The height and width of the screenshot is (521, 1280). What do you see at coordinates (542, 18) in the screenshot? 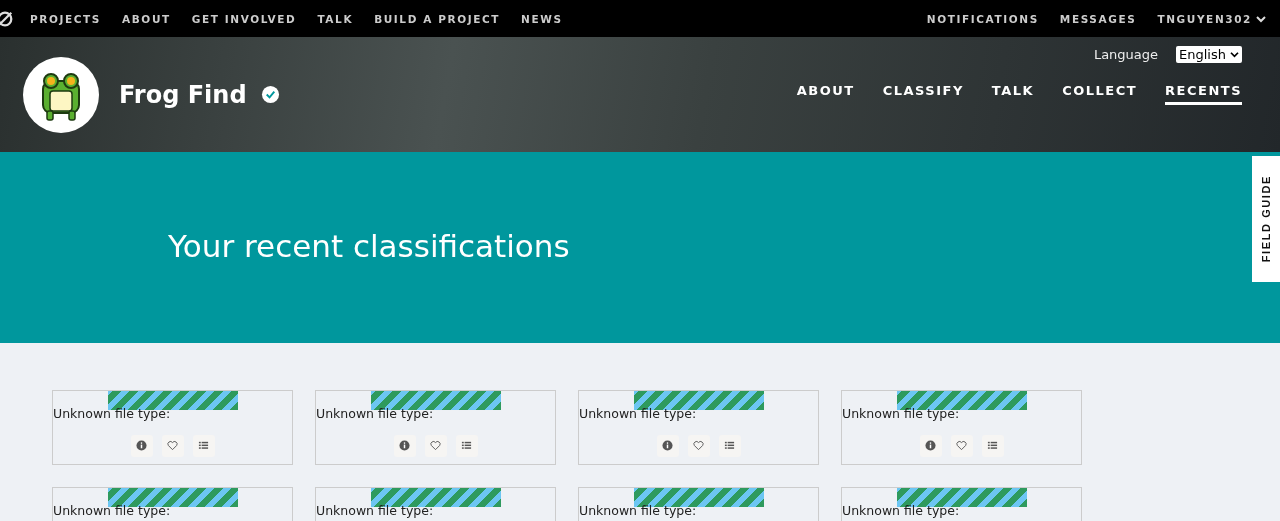
I see `top-nav-link: NEWS` at bounding box center [542, 18].